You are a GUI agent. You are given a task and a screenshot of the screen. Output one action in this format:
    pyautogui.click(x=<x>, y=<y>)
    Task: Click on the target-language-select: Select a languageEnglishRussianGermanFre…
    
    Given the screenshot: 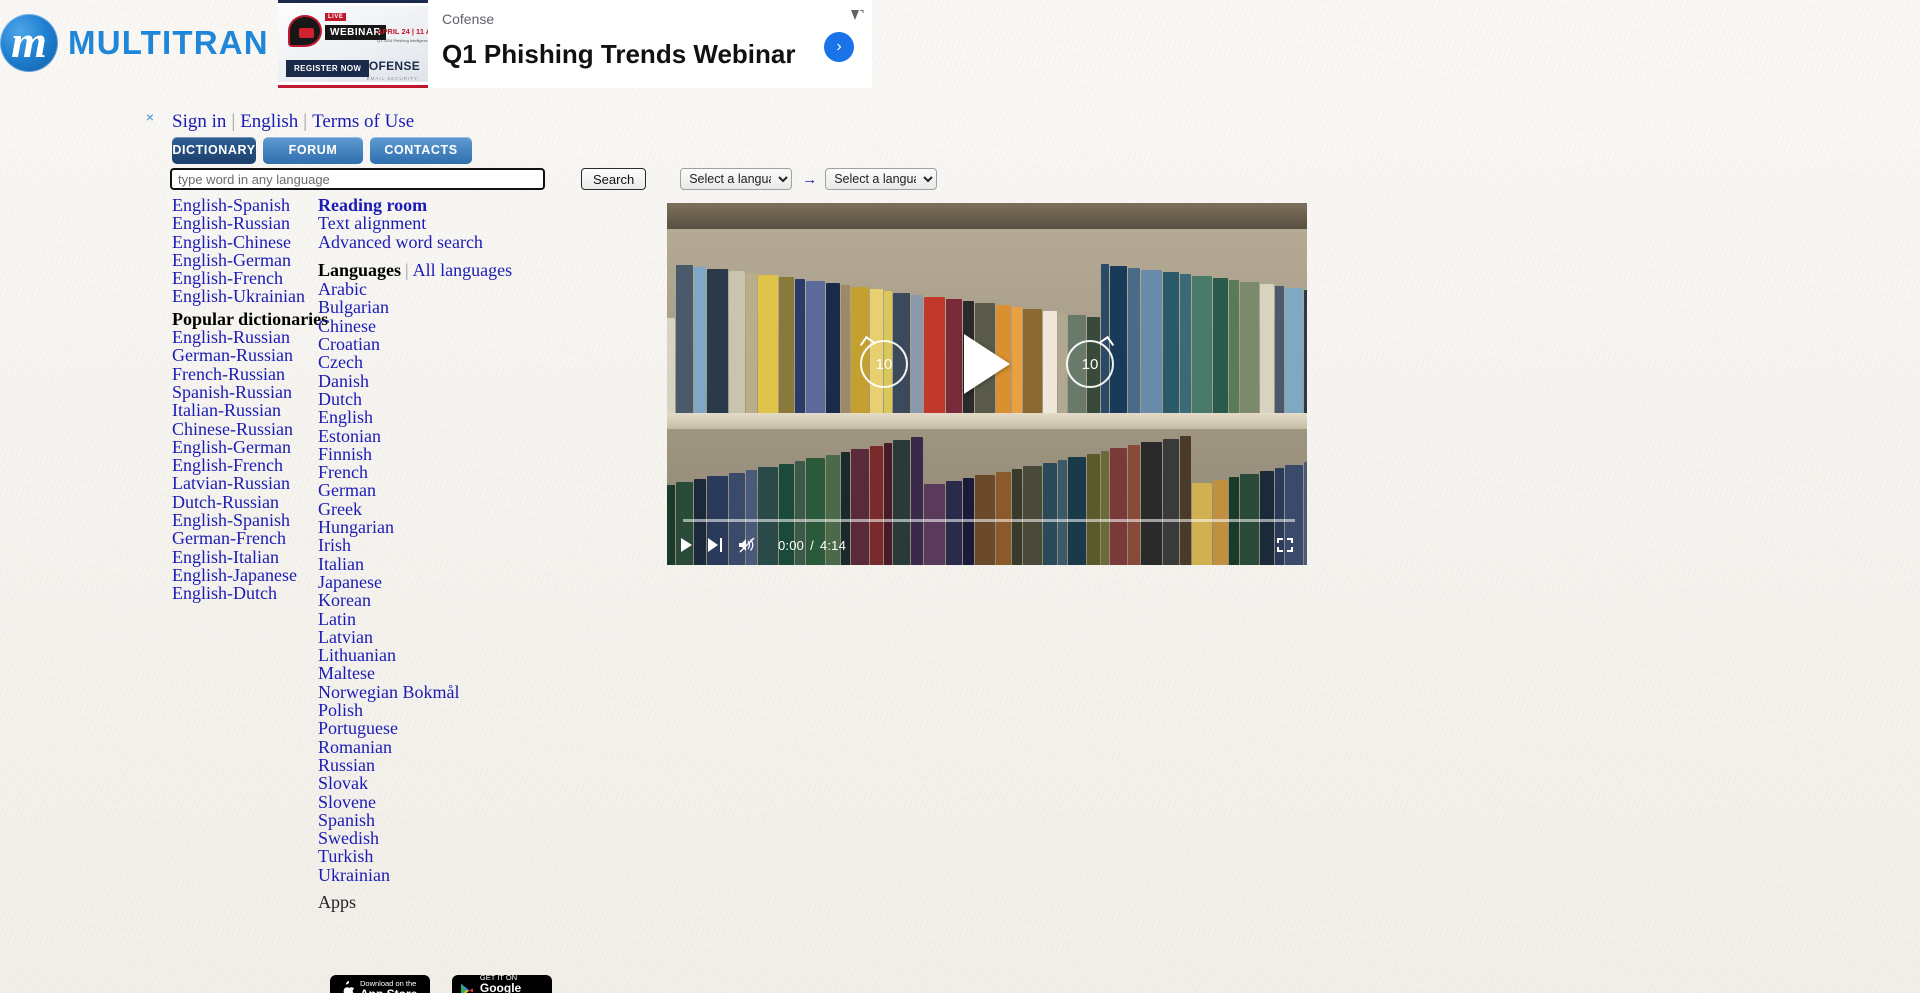 What is the action you would take?
    pyautogui.click(x=881, y=179)
    